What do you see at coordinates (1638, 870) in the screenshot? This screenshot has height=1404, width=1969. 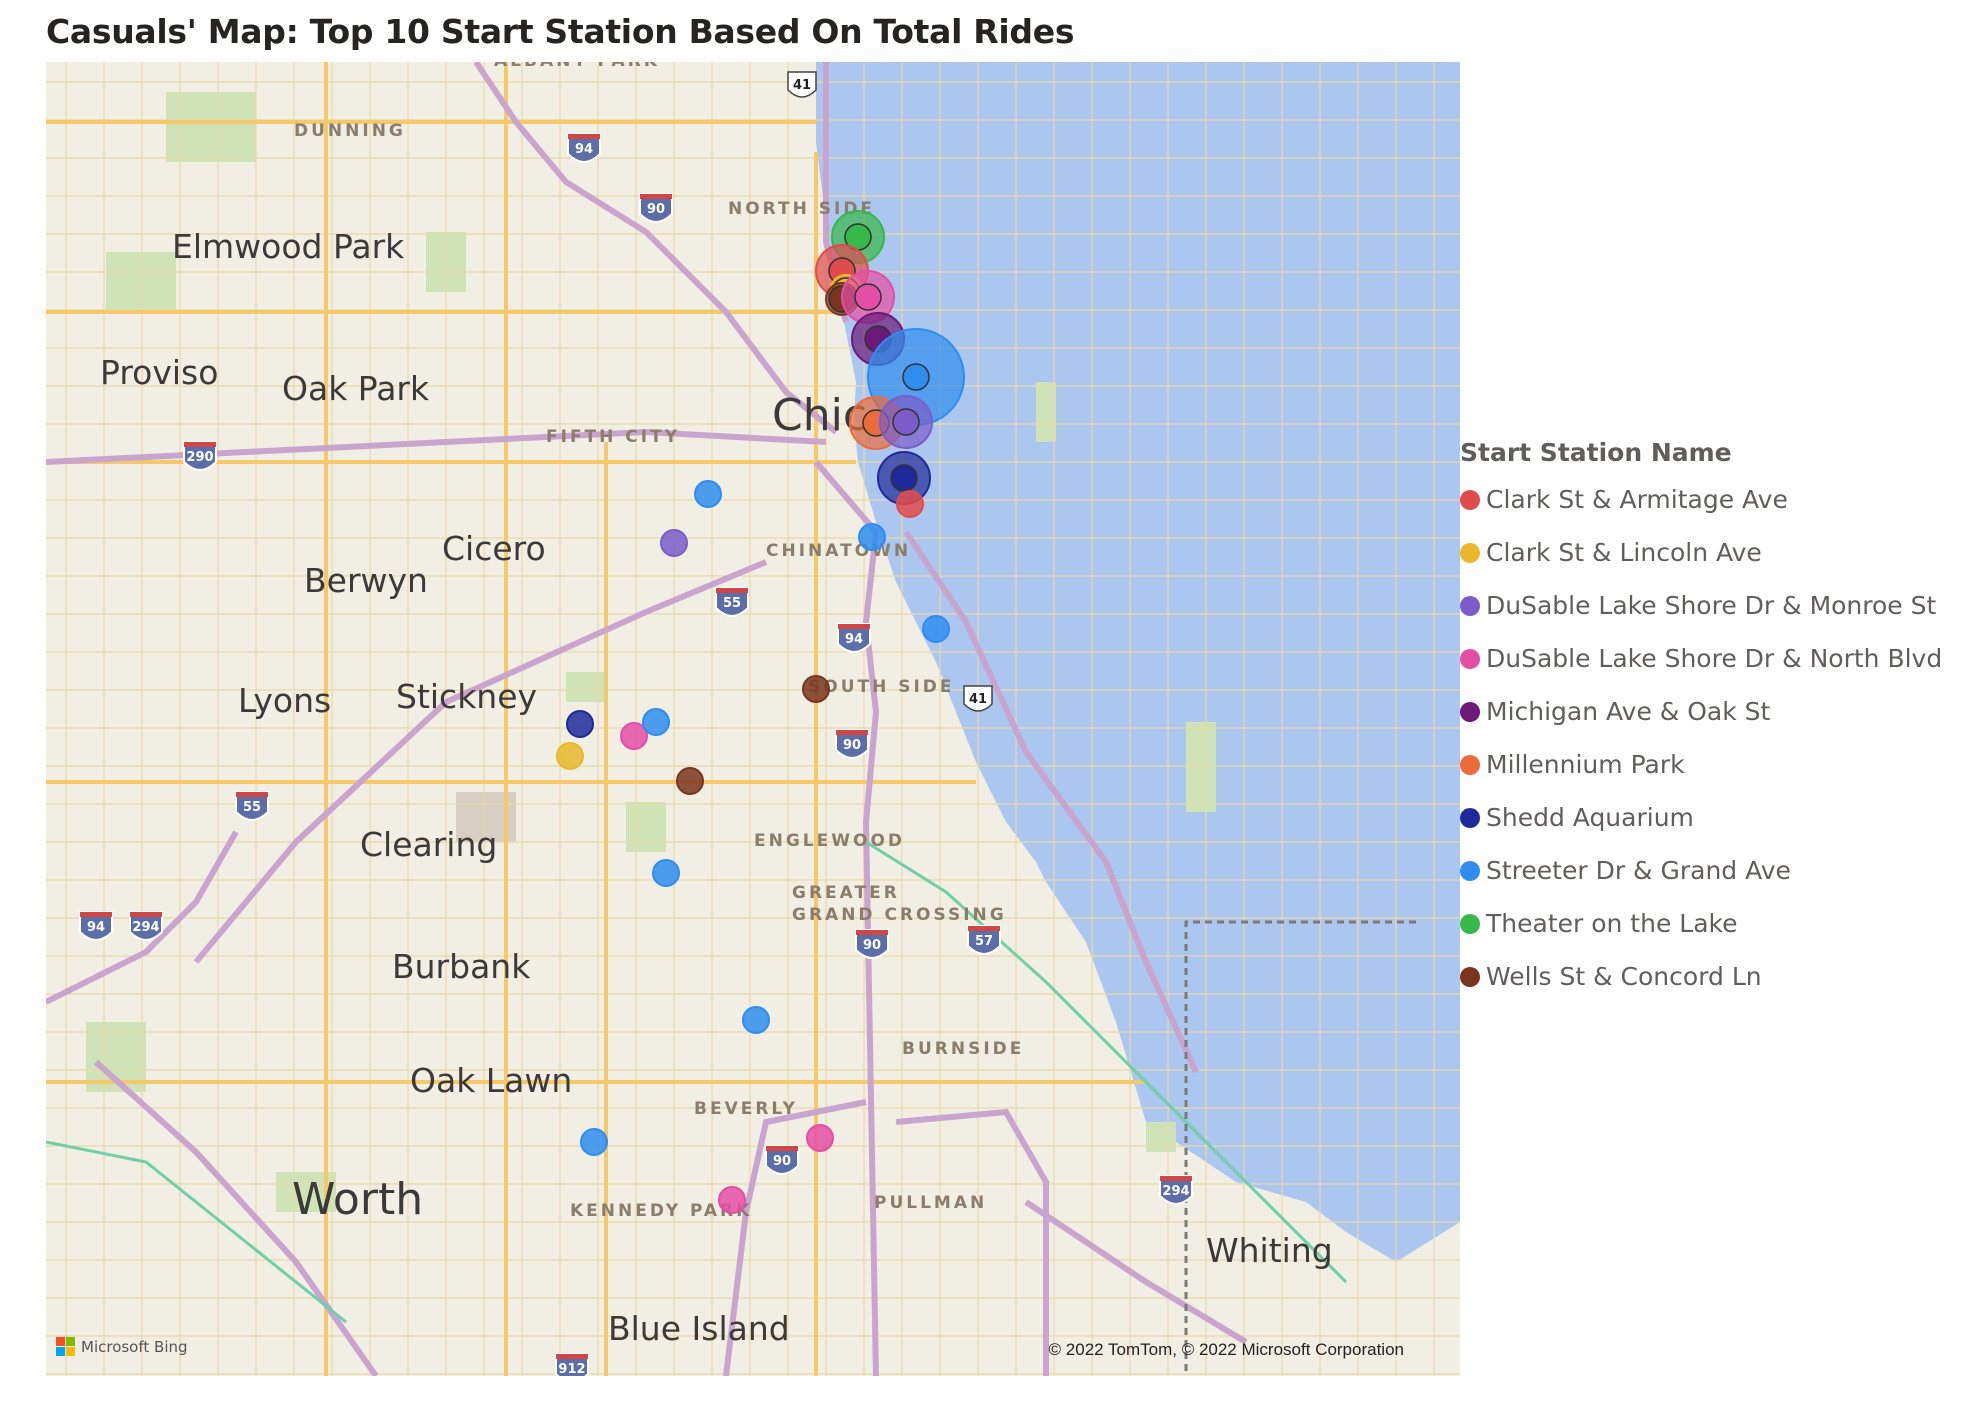 I see `legend-label: Streeter Dr & Grand Ave` at bounding box center [1638, 870].